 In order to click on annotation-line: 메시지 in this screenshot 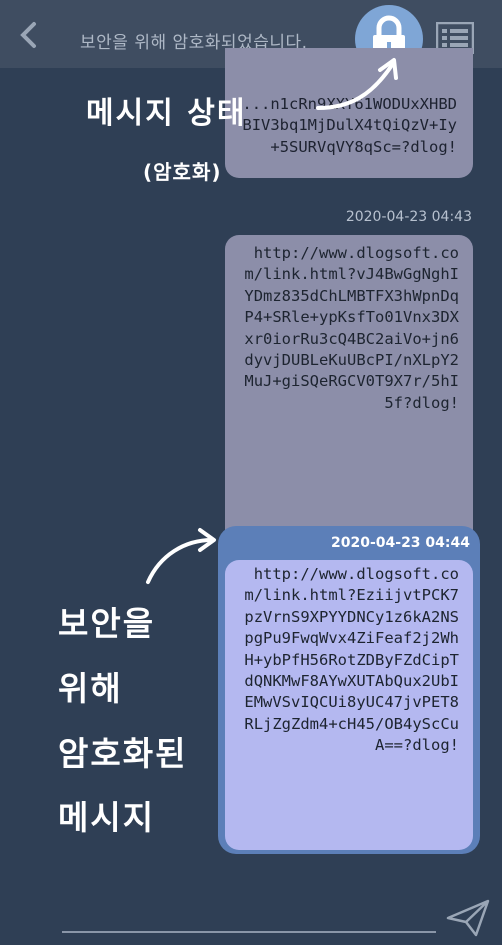, I will do `click(107, 817)`.